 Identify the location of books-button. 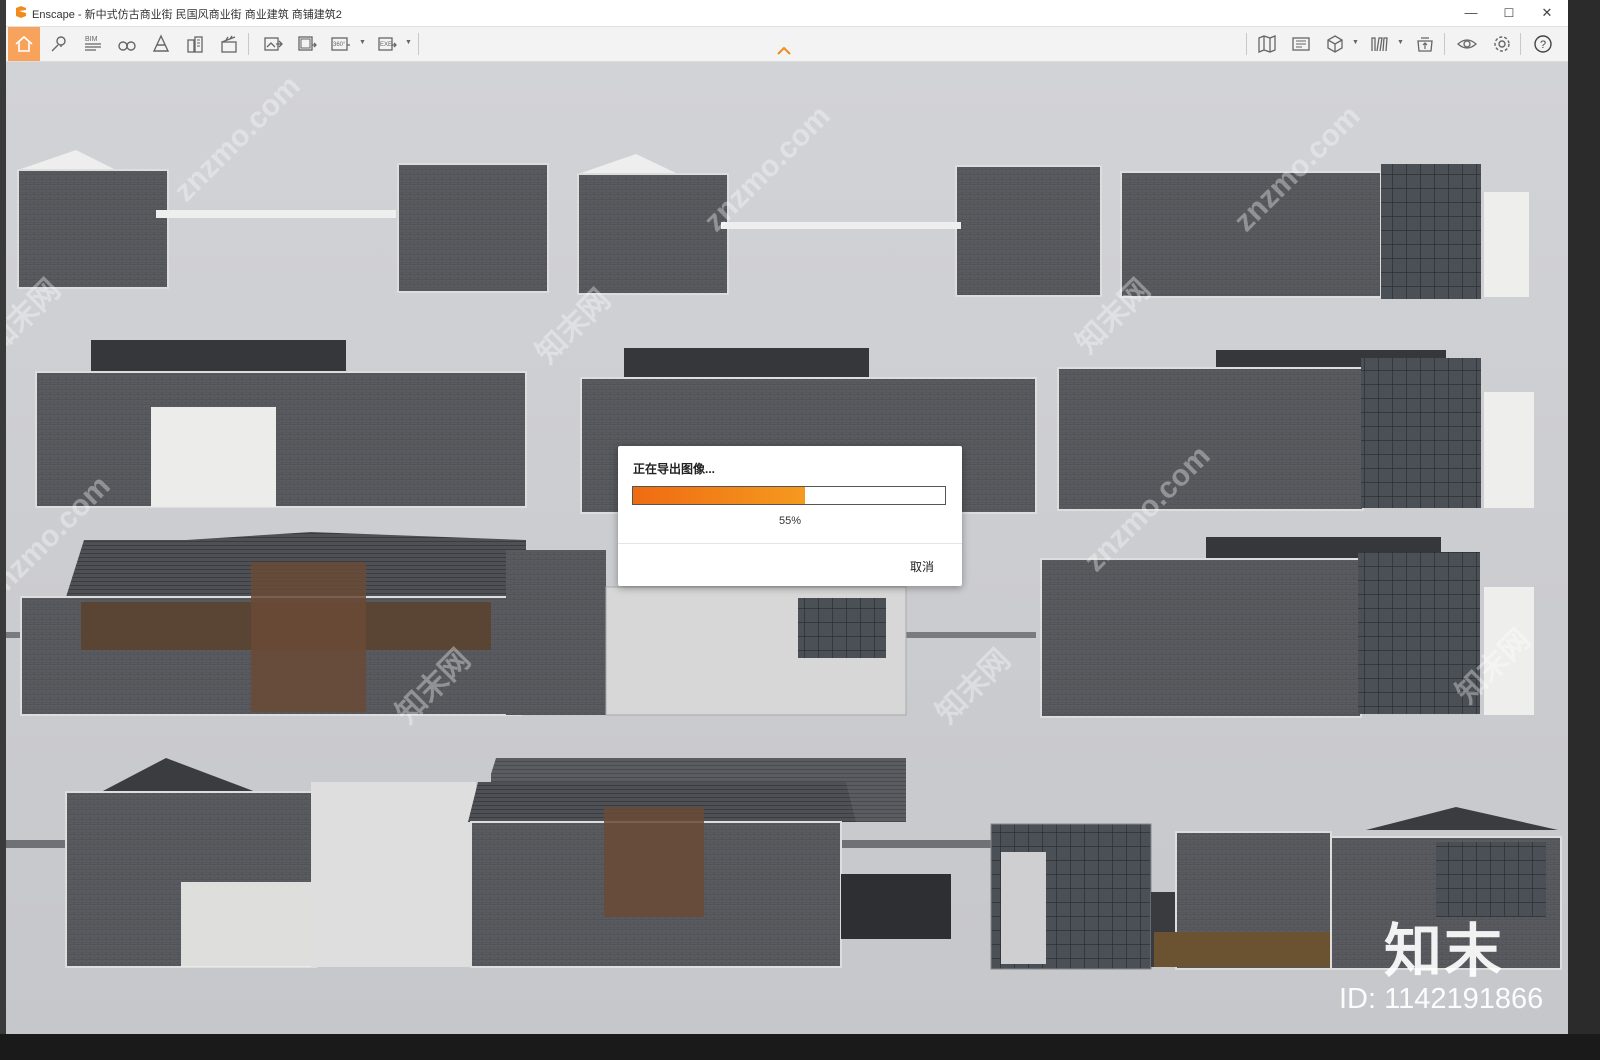
(1379, 44).